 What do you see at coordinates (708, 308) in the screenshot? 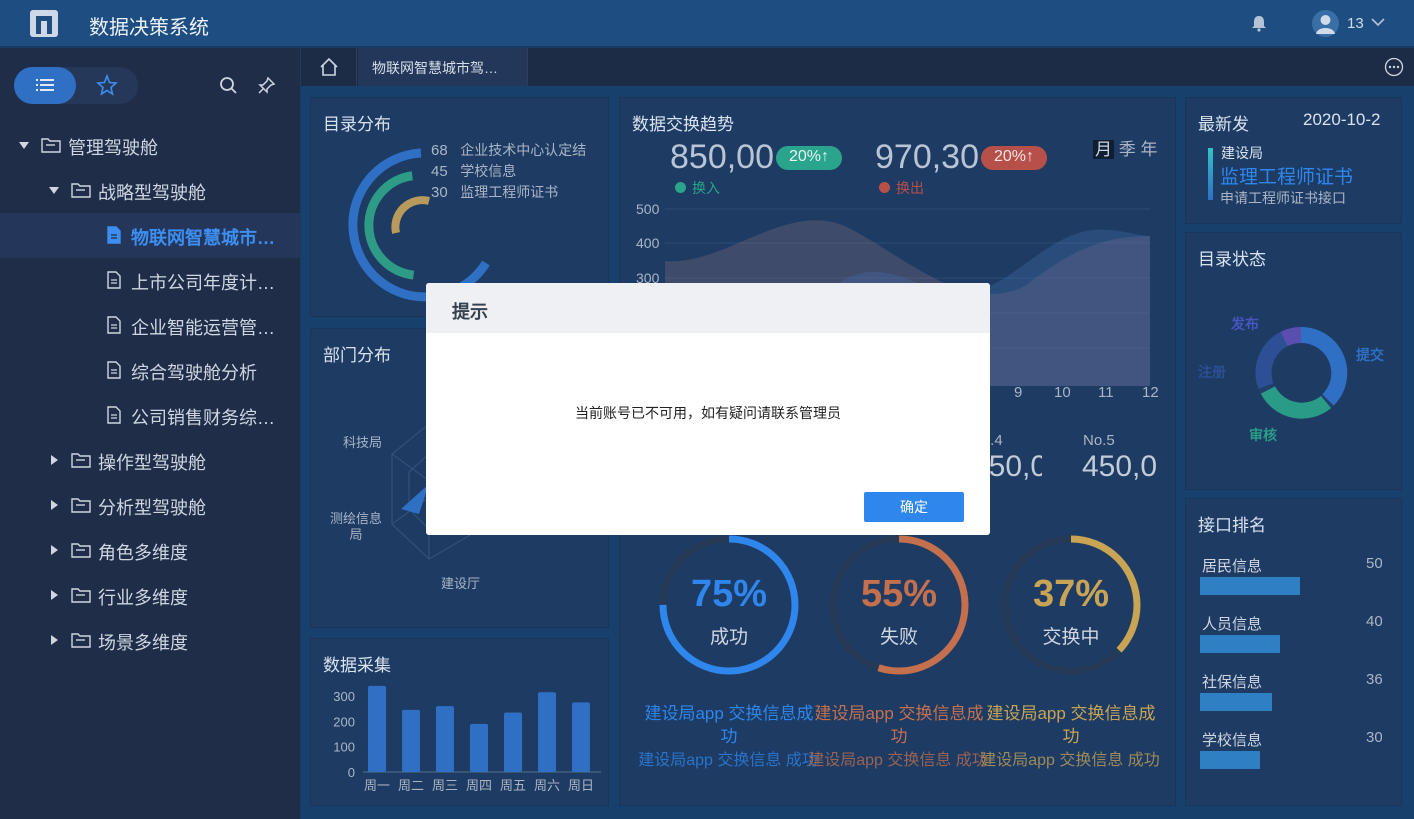
I see `dialog-title: 提示` at bounding box center [708, 308].